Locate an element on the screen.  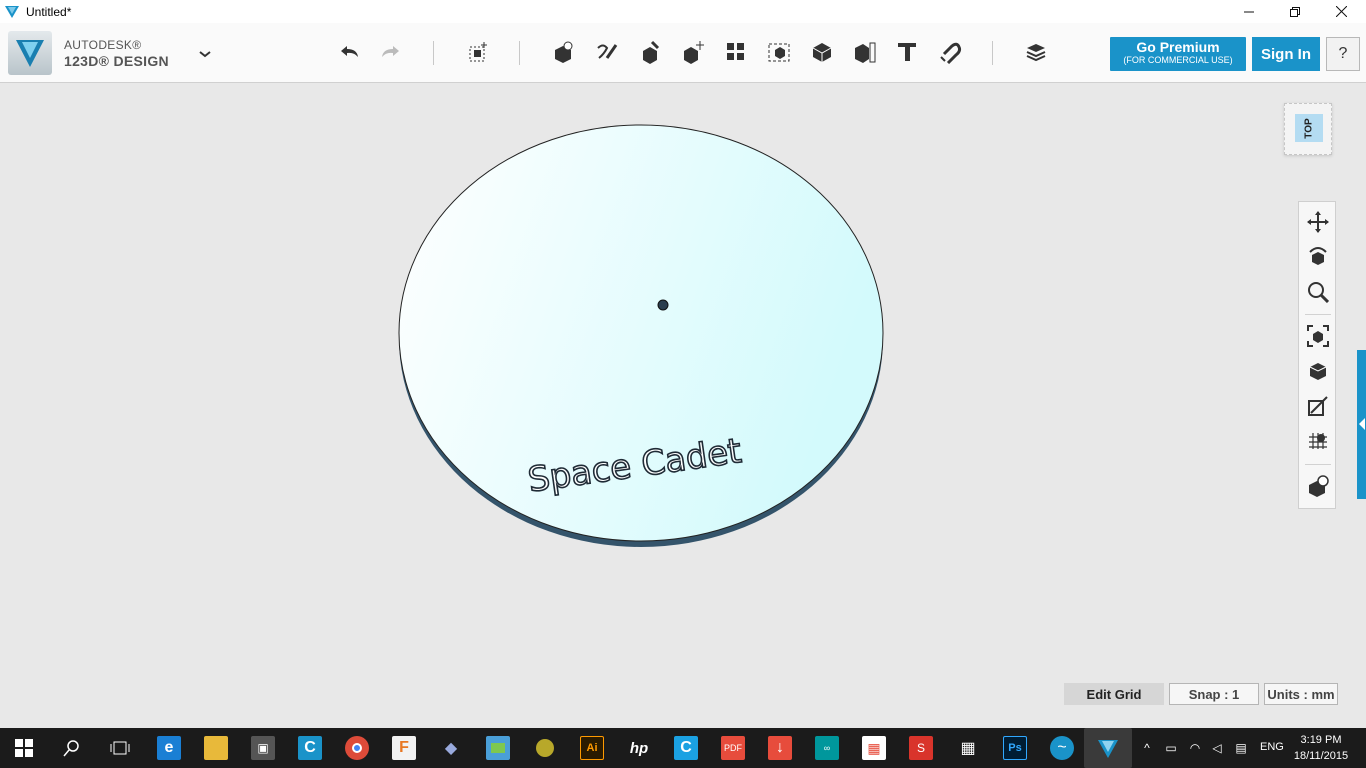
orbit-button is located at coordinates (1318, 257).